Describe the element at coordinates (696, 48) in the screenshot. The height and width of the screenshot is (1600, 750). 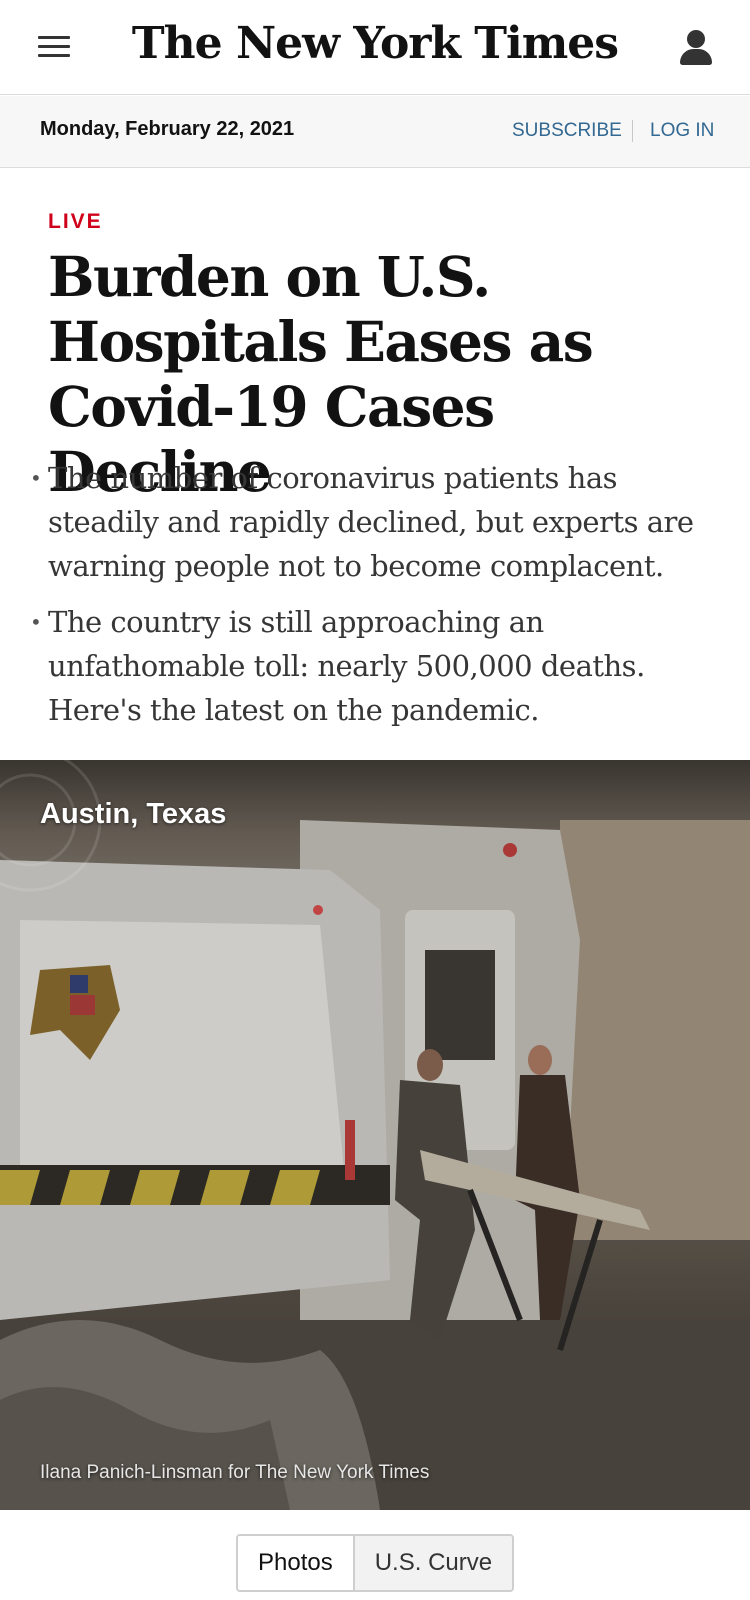
I see `user-account-icon` at that location.